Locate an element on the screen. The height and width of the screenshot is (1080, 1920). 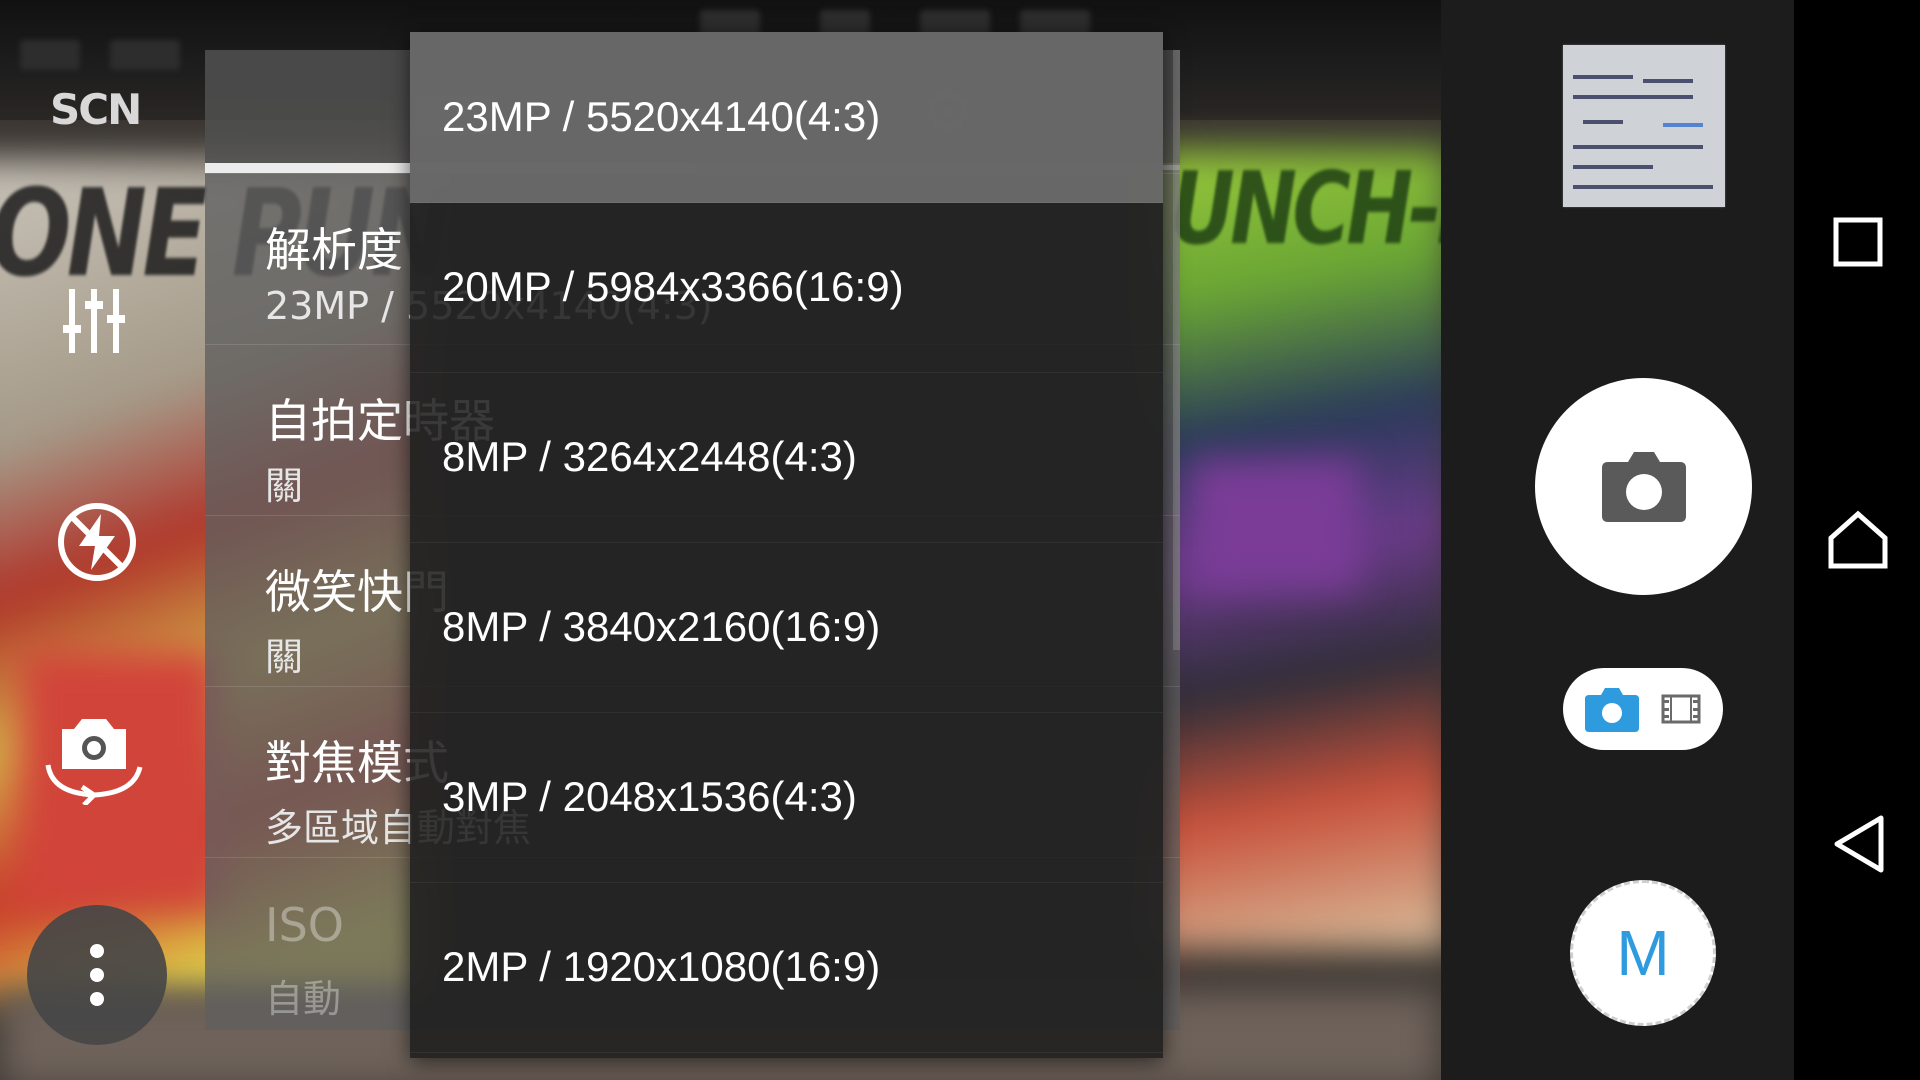
setting-title: ISO is located at coordinates (304, 925).